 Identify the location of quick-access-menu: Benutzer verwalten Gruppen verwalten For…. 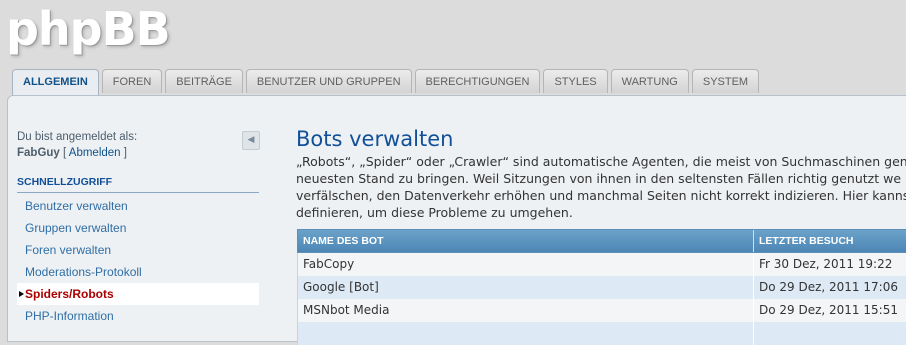
(138, 261).